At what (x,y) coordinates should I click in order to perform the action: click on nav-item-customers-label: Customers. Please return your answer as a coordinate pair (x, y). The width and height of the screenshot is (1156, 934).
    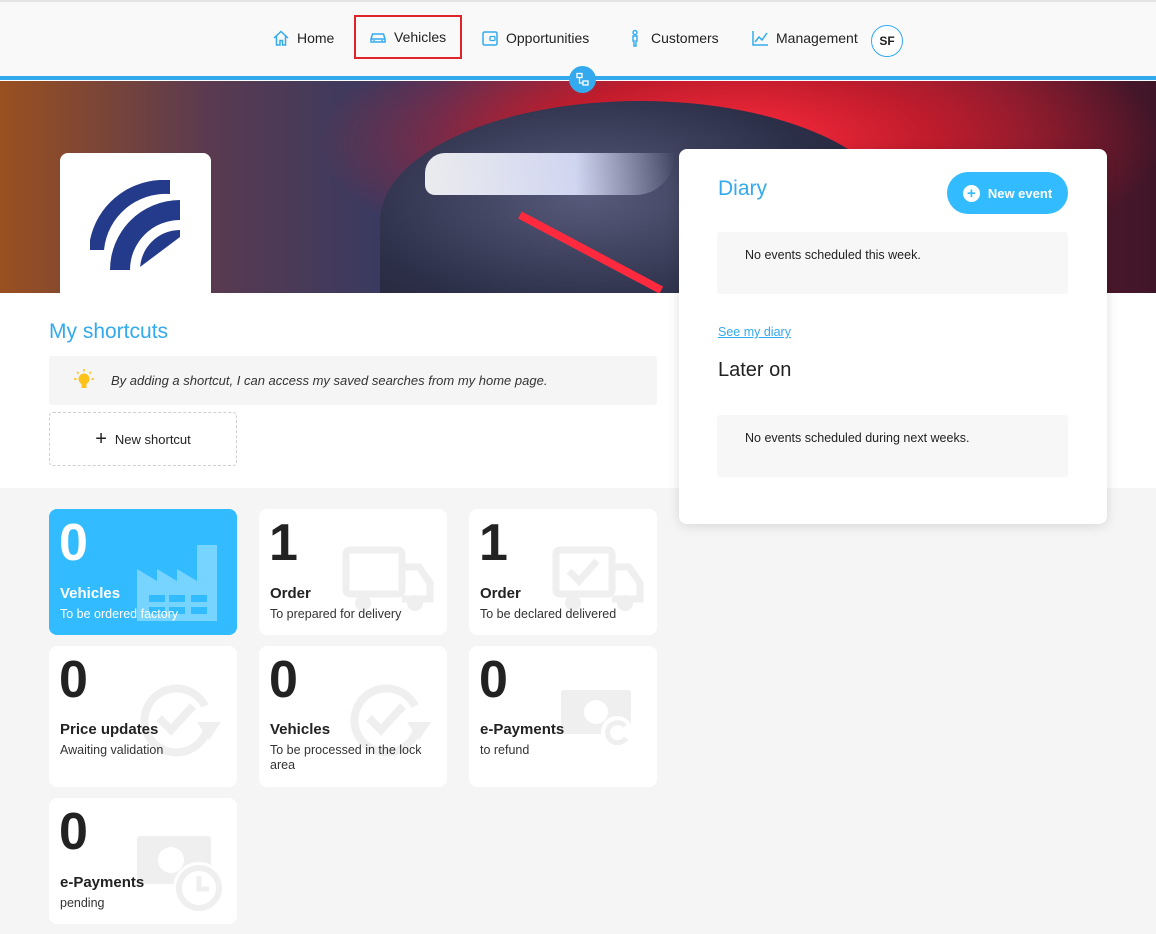
    Looking at the image, I should click on (685, 38).